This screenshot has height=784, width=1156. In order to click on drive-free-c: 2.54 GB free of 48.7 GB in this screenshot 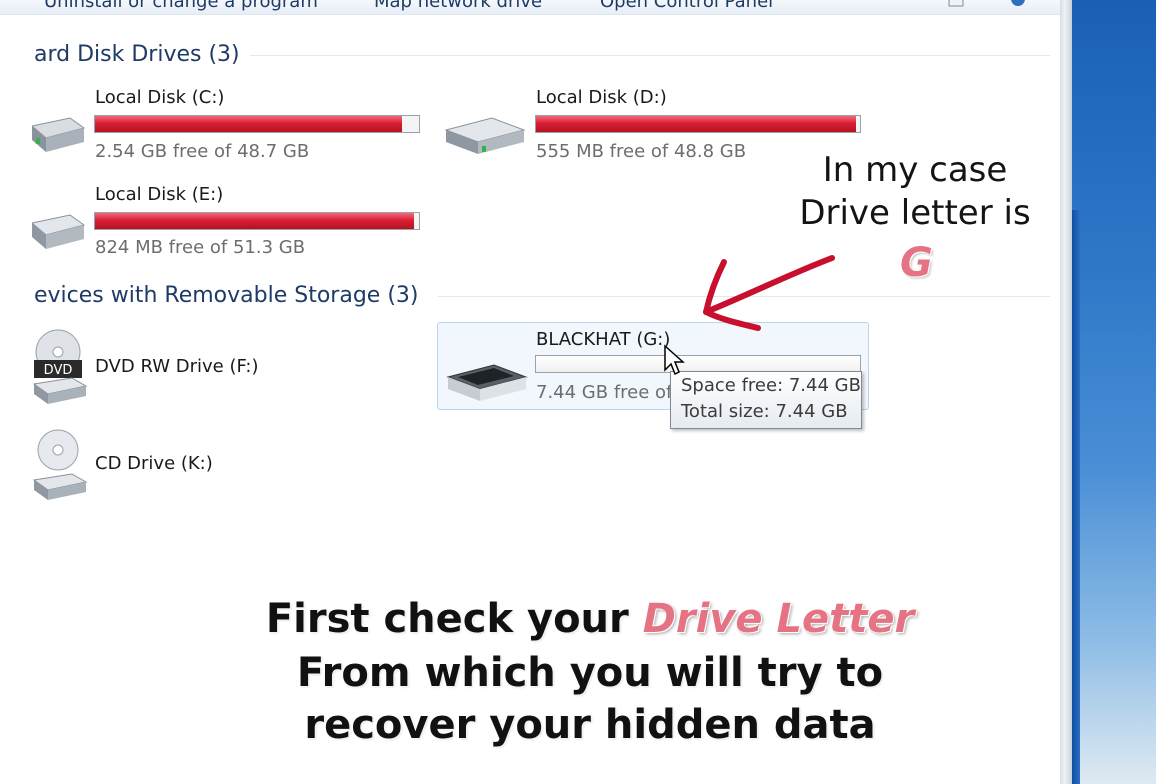, I will do `click(202, 151)`.